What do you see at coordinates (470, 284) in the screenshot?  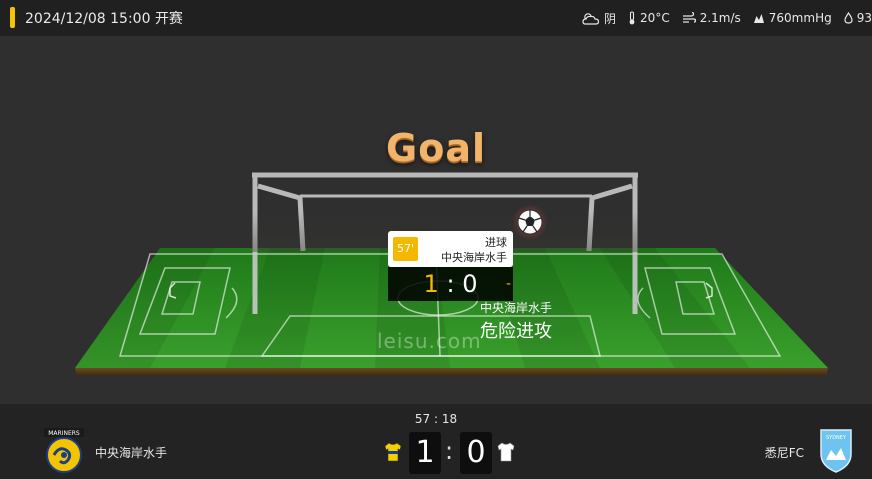 I see `event-score-away: 0` at bounding box center [470, 284].